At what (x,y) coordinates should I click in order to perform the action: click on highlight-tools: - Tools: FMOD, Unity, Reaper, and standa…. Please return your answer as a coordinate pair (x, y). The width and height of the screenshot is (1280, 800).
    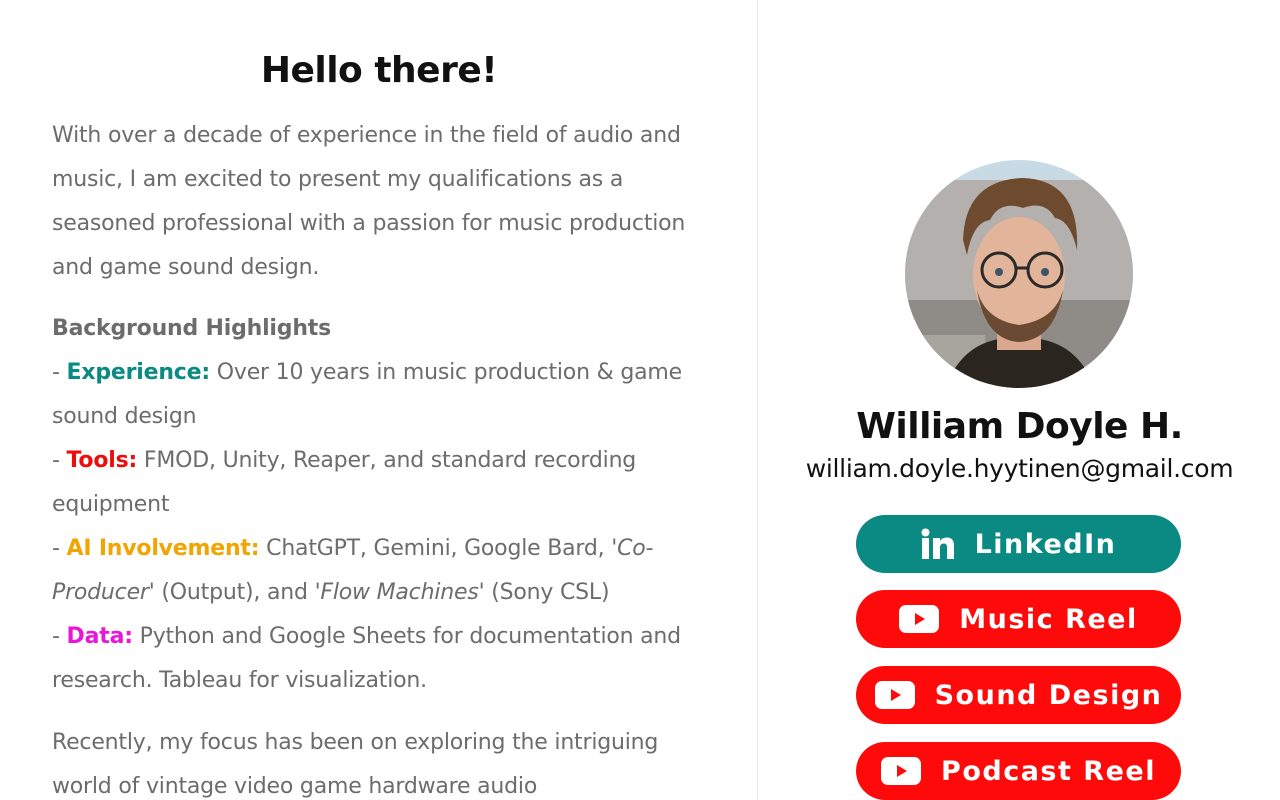
    Looking at the image, I should click on (383, 483).